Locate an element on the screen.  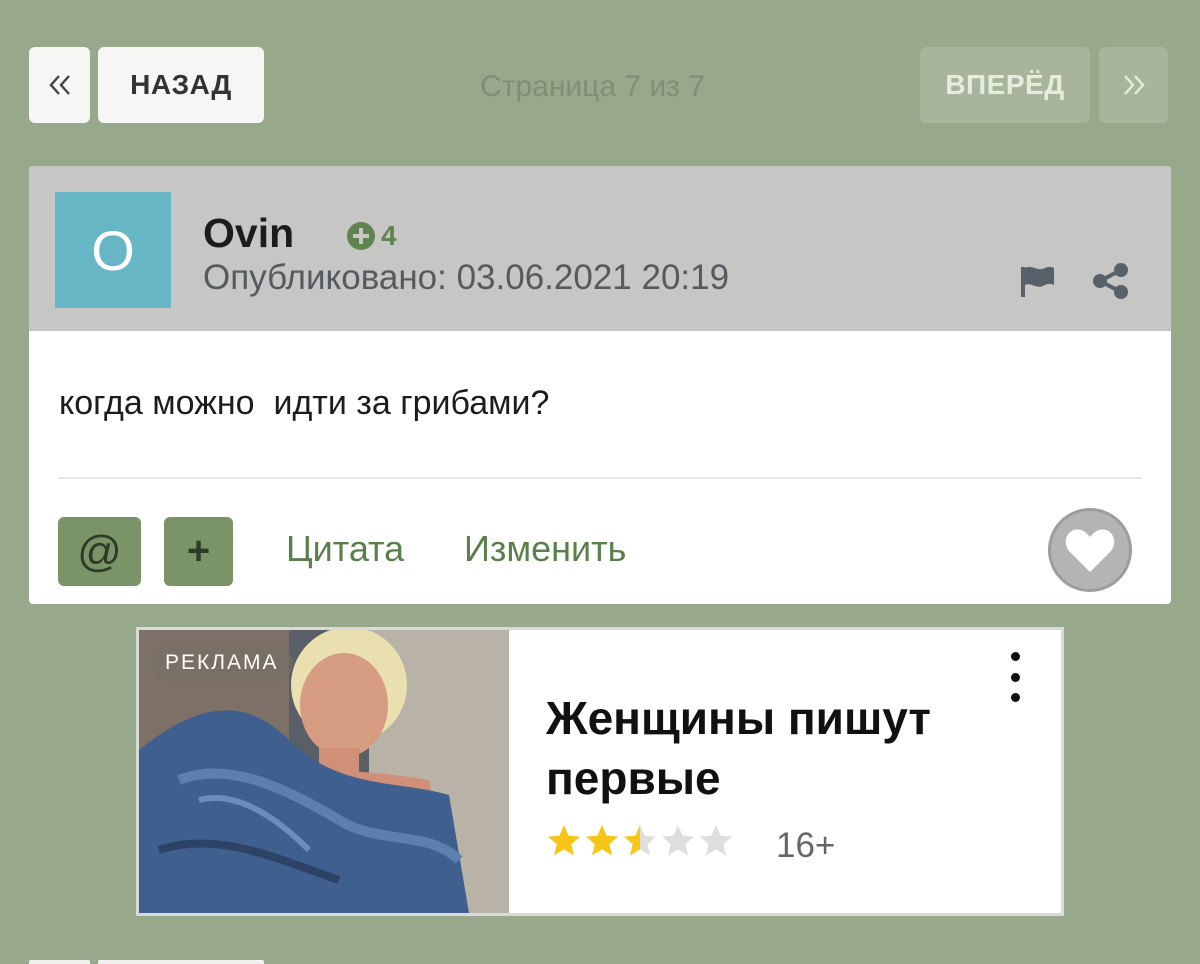
like-button is located at coordinates (1090, 550).